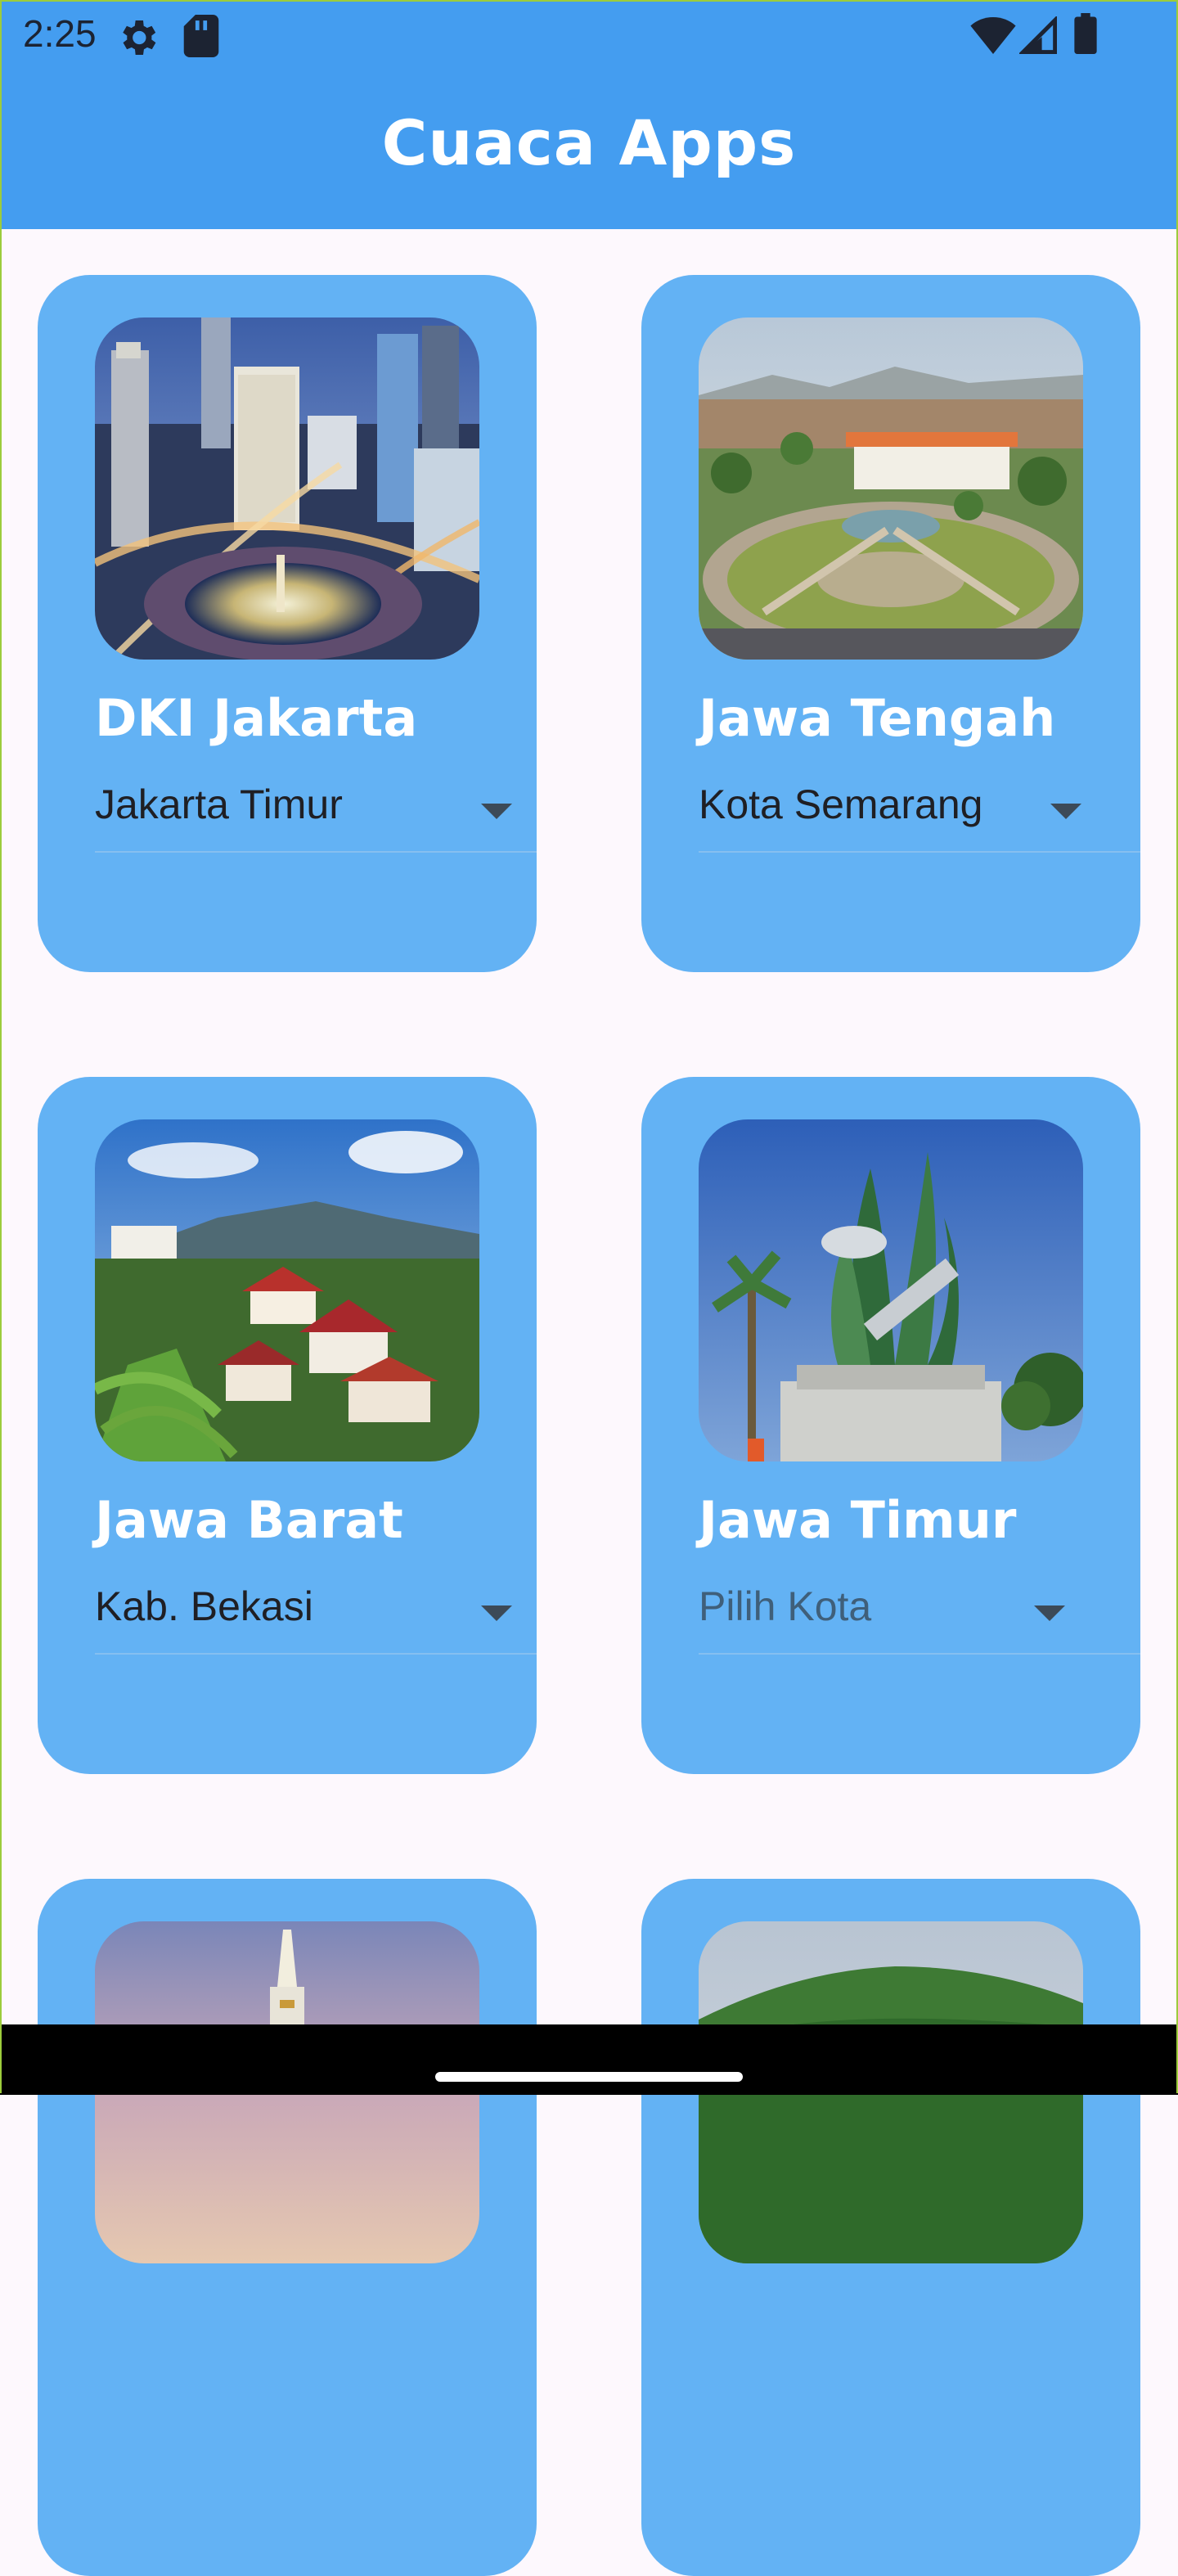 The image size is (1178, 2576). What do you see at coordinates (589, 142) in the screenshot?
I see `app-title: Cuaca Apps` at bounding box center [589, 142].